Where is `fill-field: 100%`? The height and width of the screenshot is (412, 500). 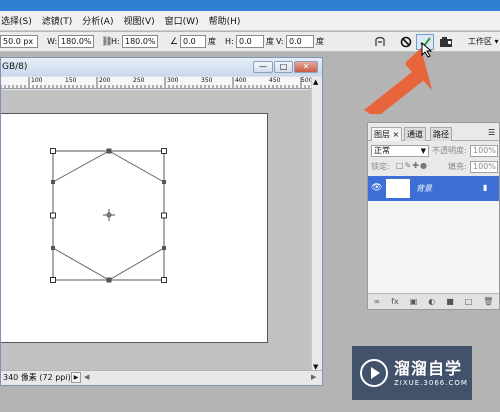 fill-field: 100% is located at coordinates (484, 167).